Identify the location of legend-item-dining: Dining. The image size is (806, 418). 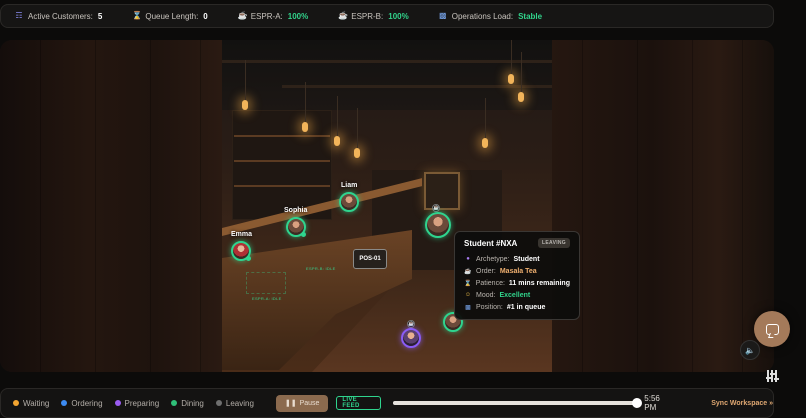
(187, 403).